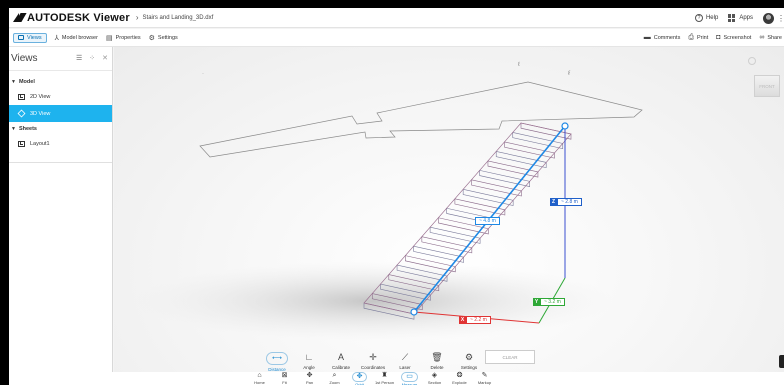  What do you see at coordinates (647, 37) in the screenshot?
I see `comment-icon: ▬` at bounding box center [647, 37].